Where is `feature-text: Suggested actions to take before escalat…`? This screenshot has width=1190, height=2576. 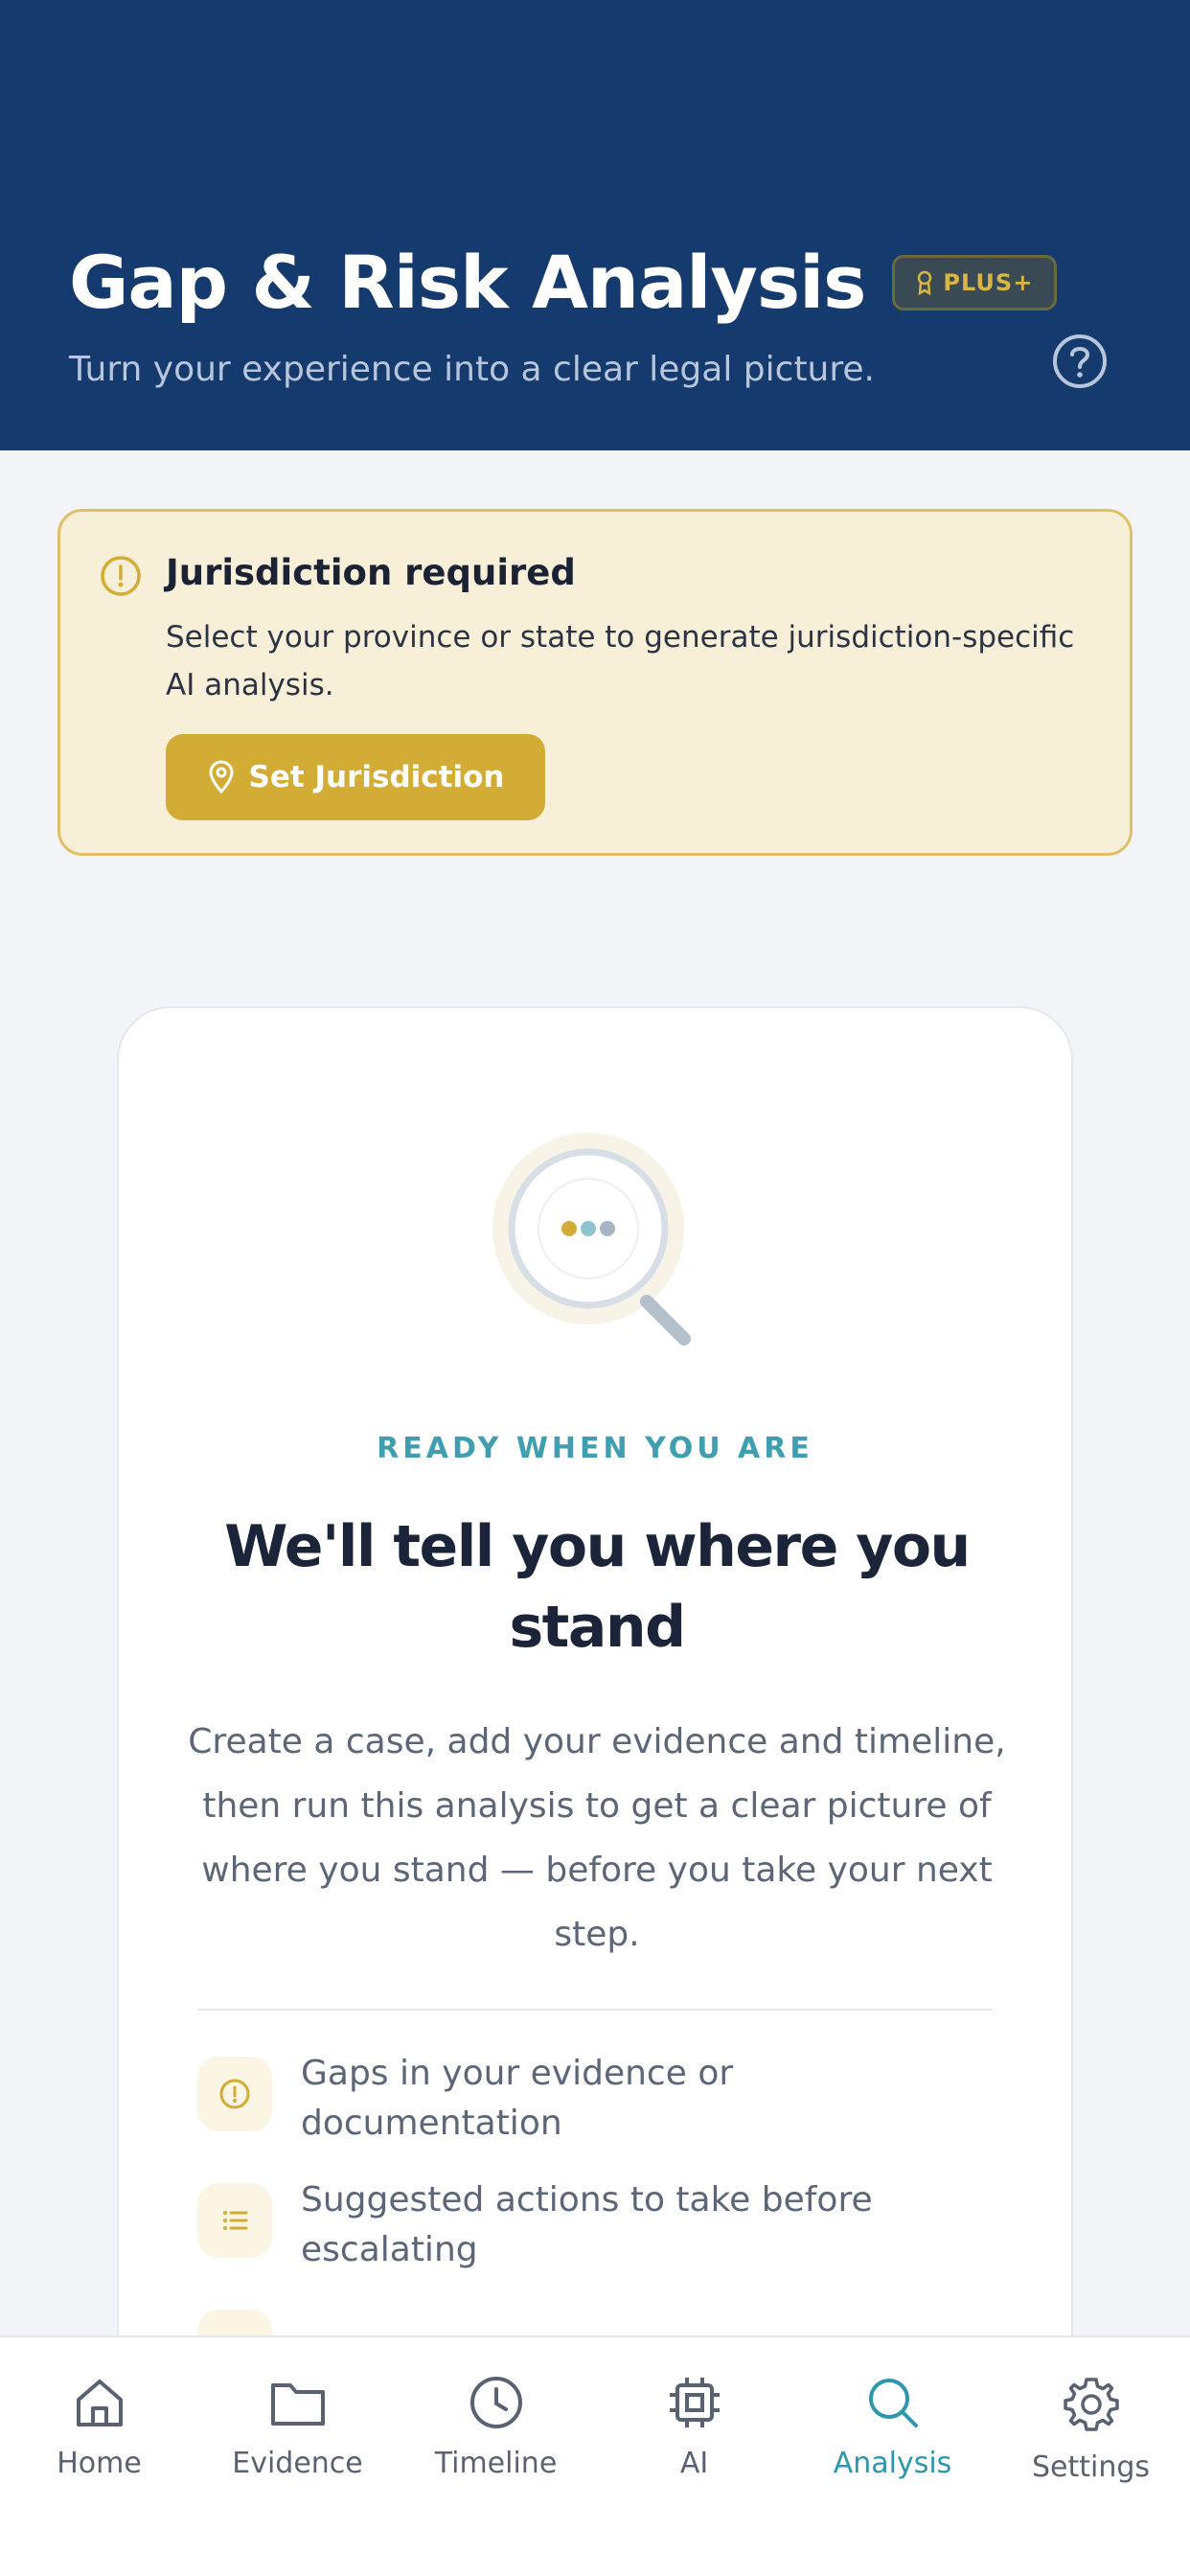
feature-text: Suggested actions to take before escalat… is located at coordinates (587, 2225).